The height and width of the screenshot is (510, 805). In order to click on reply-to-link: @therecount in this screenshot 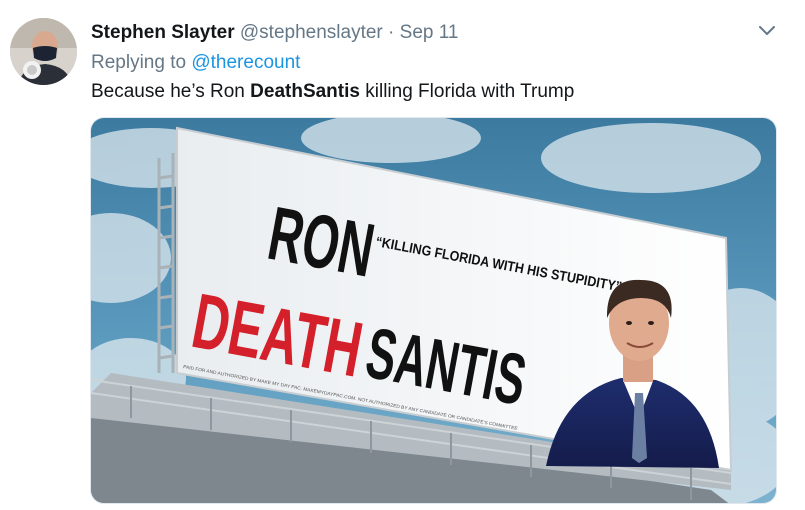, I will do `click(245, 62)`.